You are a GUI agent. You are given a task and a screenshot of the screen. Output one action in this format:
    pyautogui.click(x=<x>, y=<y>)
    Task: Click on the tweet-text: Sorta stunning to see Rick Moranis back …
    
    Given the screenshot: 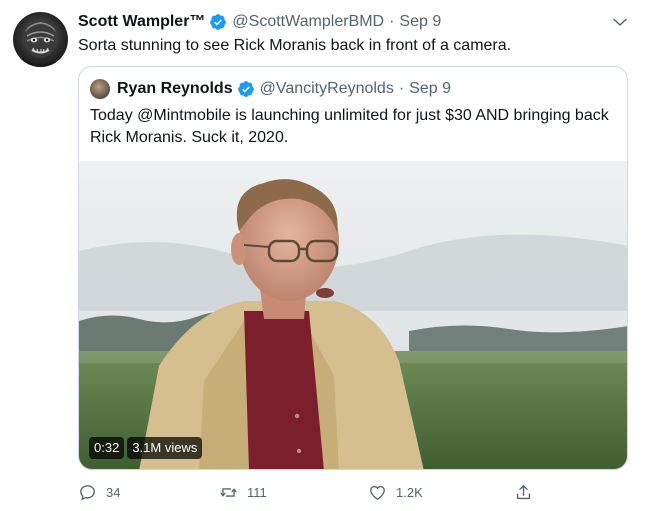 What is the action you would take?
    pyautogui.click(x=295, y=45)
    